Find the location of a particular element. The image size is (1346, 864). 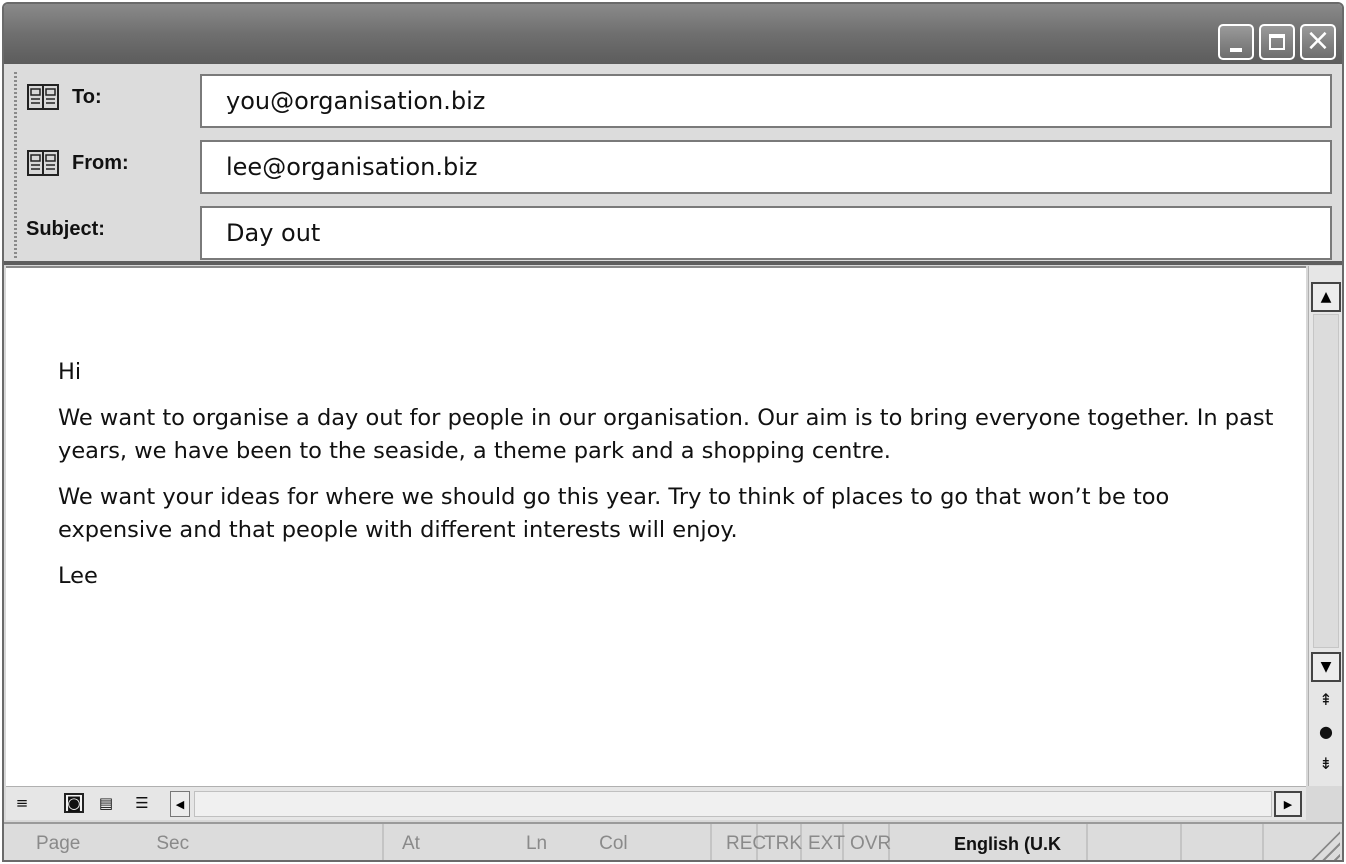

from-field: lee@organisation.biz is located at coordinates (766, 167).